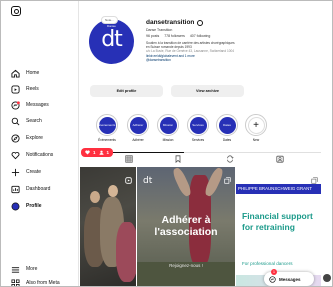 This screenshot has width=333, height=287. I want to click on sidebar-item-home: Home, so click(25, 73).